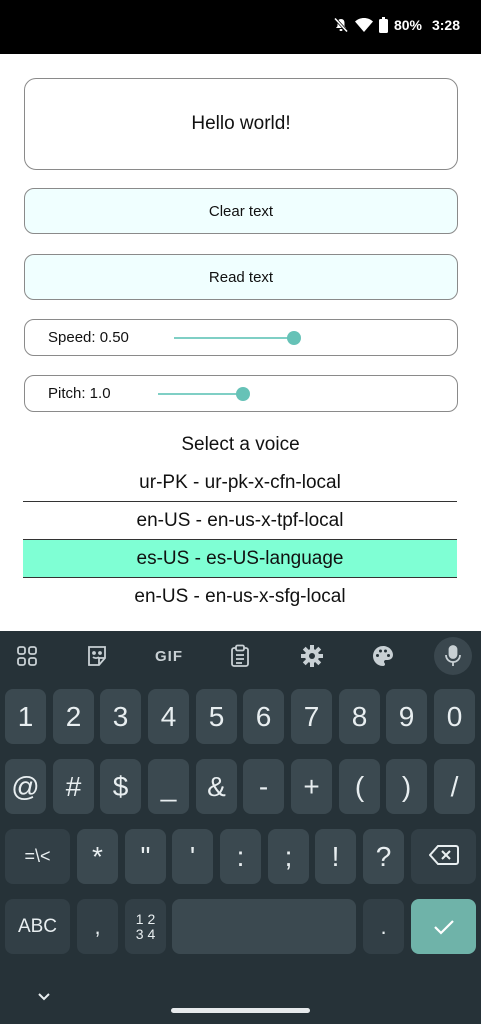 This screenshot has width=481, height=1024. What do you see at coordinates (240, 444) in the screenshot?
I see `voice-section-title: Select a voice` at bounding box center [240, 444].